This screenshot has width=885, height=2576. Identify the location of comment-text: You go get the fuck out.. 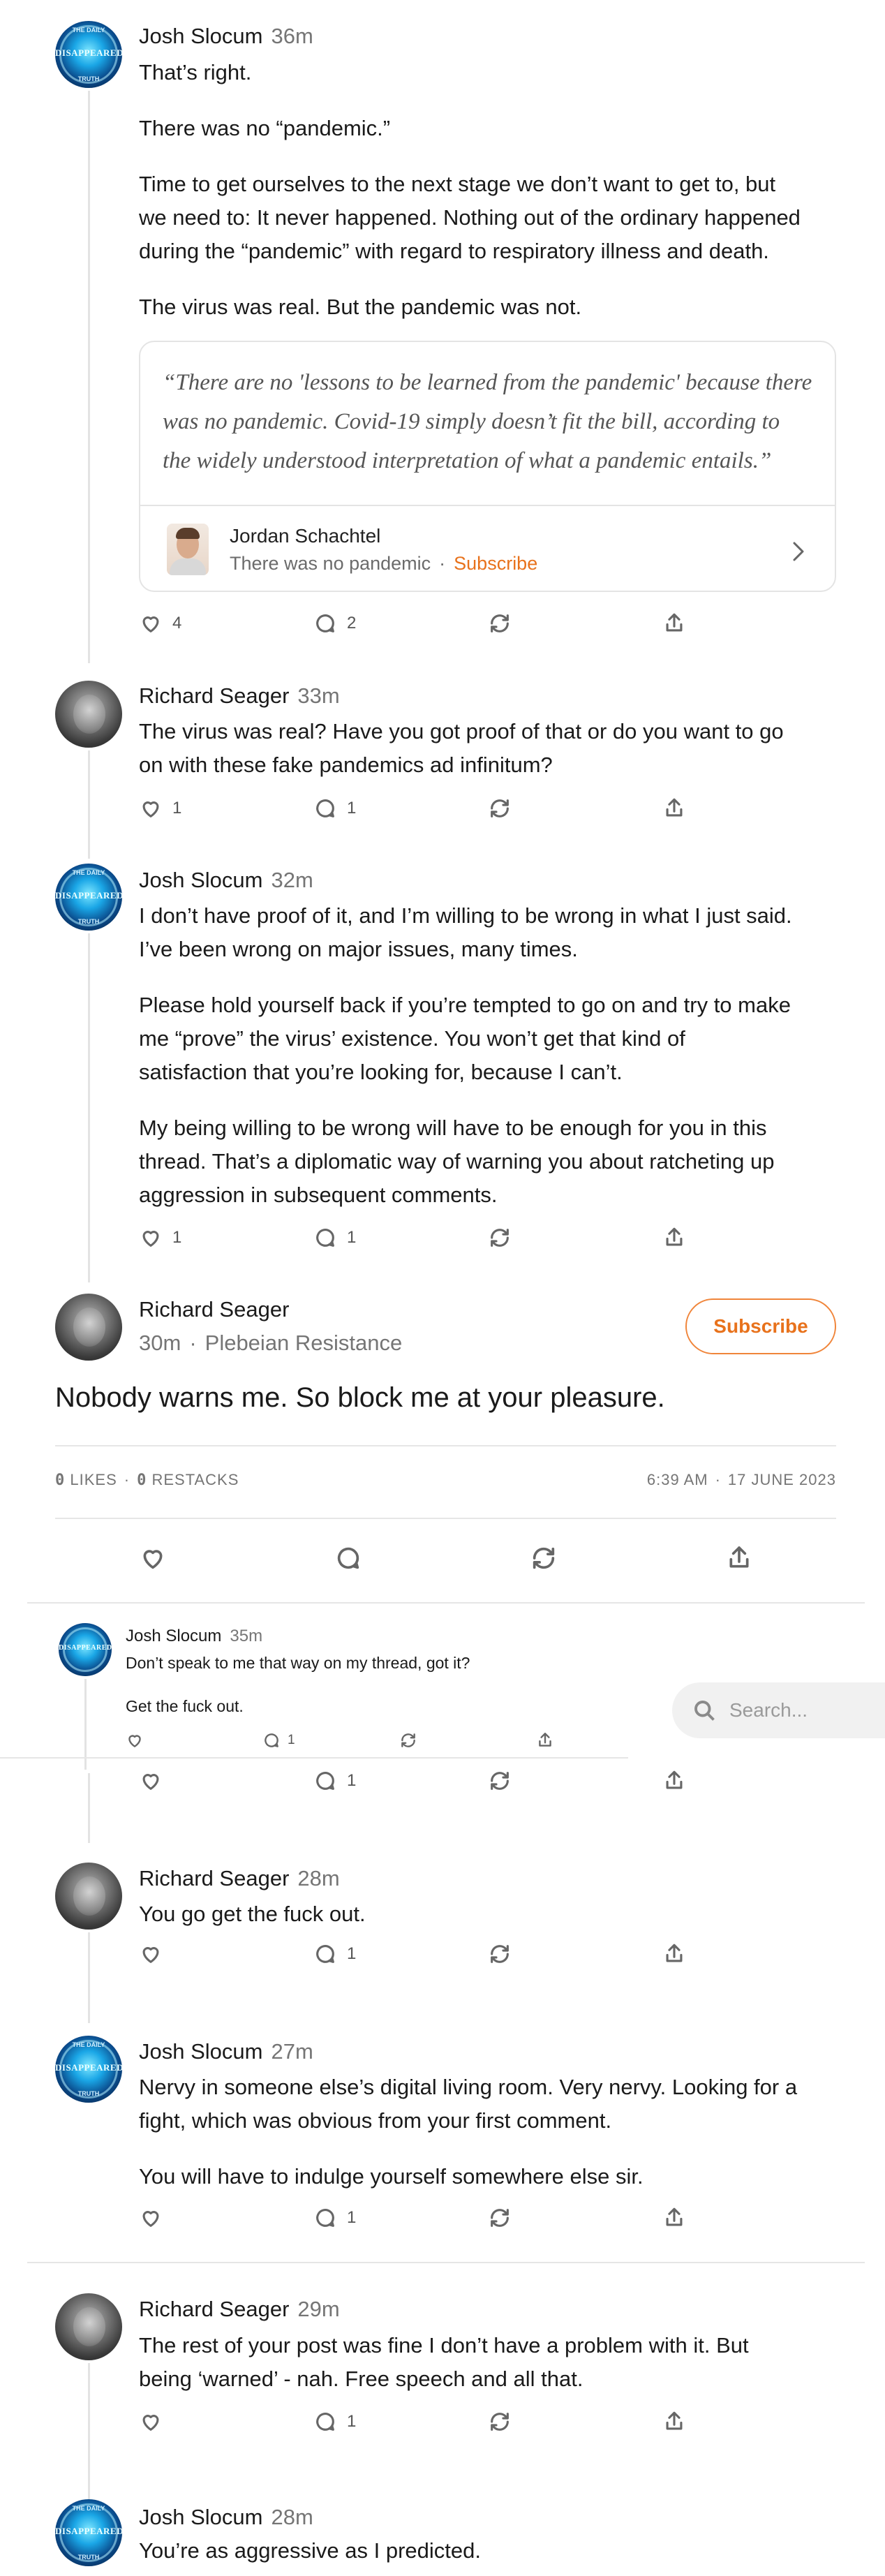
(252, 1914).